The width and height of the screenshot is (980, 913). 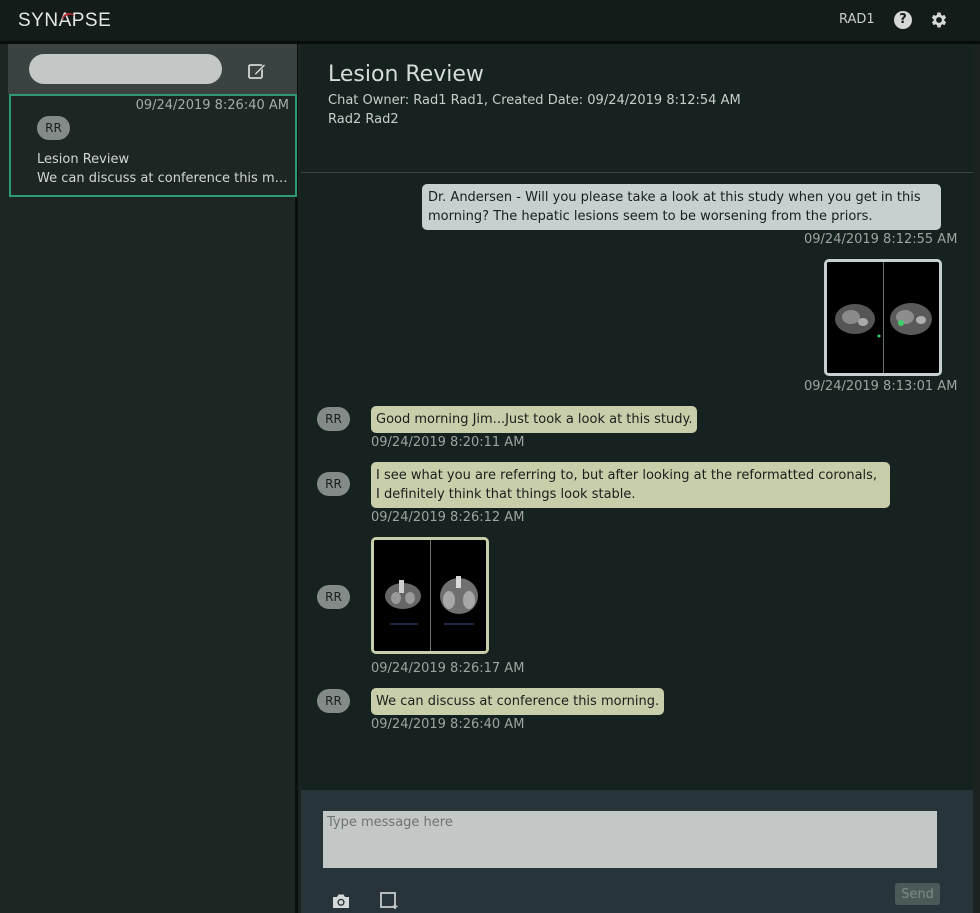 What do you see at coordinates (212, 105) in the screenshot?
I see `chat-item-timestamp: 09/24/2019 8:26:40 AM` at bounding box center [212, 105].